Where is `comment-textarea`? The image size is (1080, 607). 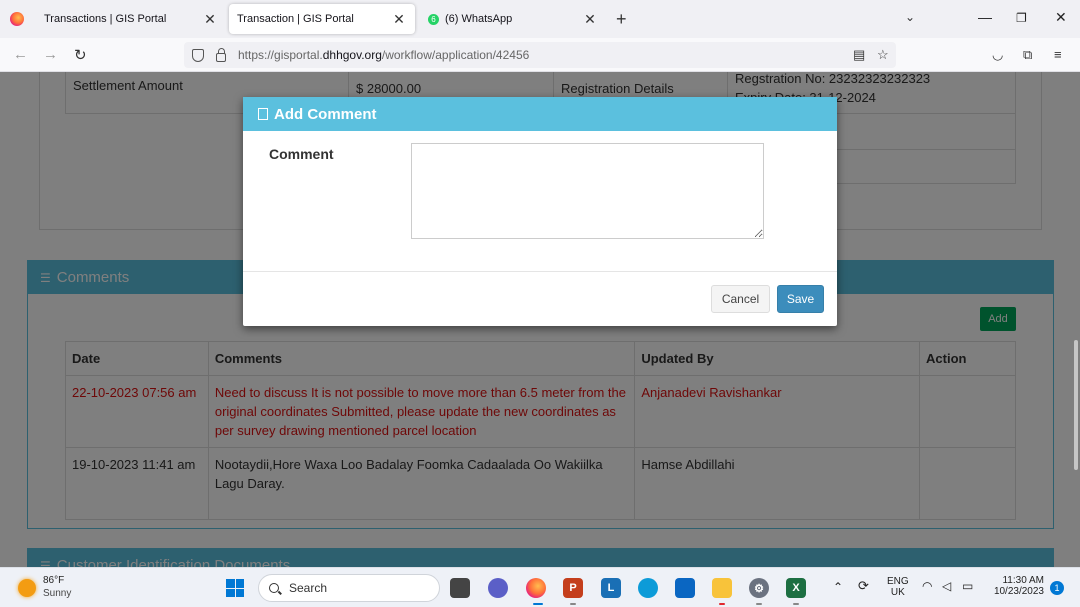 comment-textarea is located at coordinates (587, 191).